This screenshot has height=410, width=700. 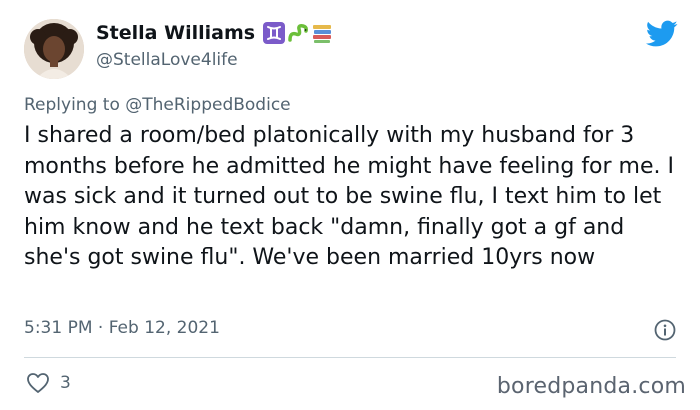 What do you see at coordinates (591, 386) in the screenshot?
I see `watermark: boredpanda.com` at bounding box center [591, 386].